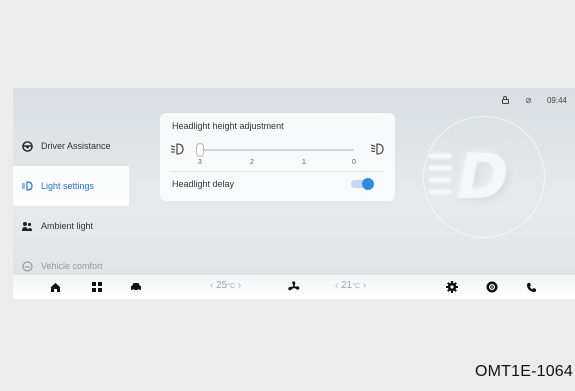  I want to click on bottom-dock: ‹ 25°C › ‹ 21°C ›, so click(294, 287).